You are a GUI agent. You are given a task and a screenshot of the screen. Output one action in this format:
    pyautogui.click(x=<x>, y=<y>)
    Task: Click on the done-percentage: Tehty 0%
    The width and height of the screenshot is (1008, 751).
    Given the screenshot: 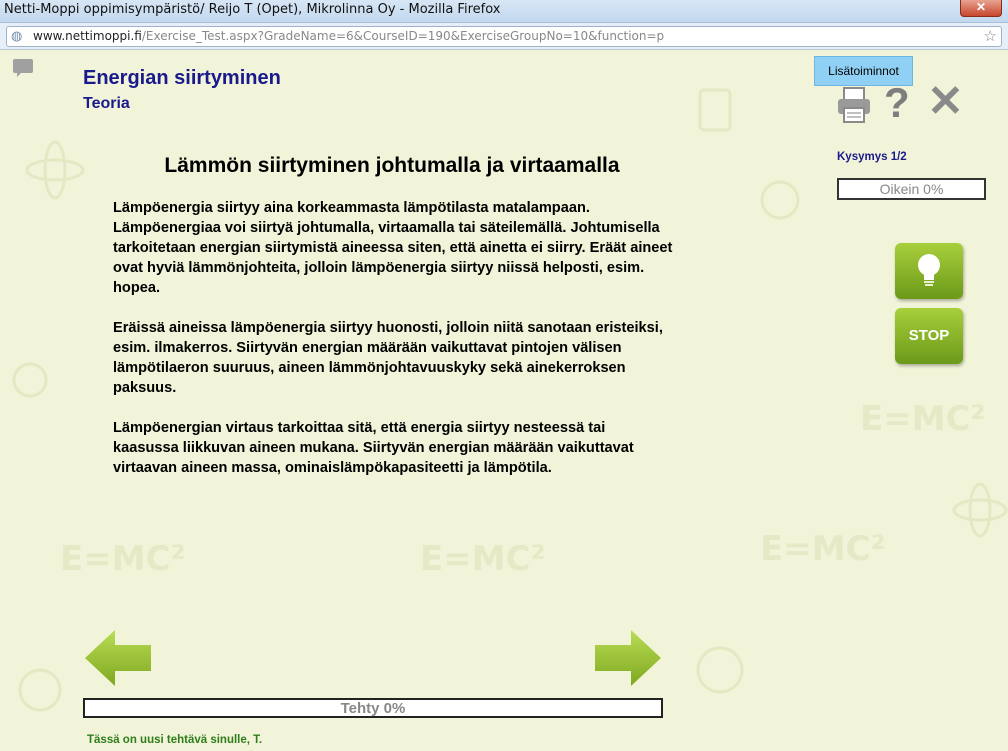 What is the action you would take?
    pyautogui.click(x=373, y=708)
    